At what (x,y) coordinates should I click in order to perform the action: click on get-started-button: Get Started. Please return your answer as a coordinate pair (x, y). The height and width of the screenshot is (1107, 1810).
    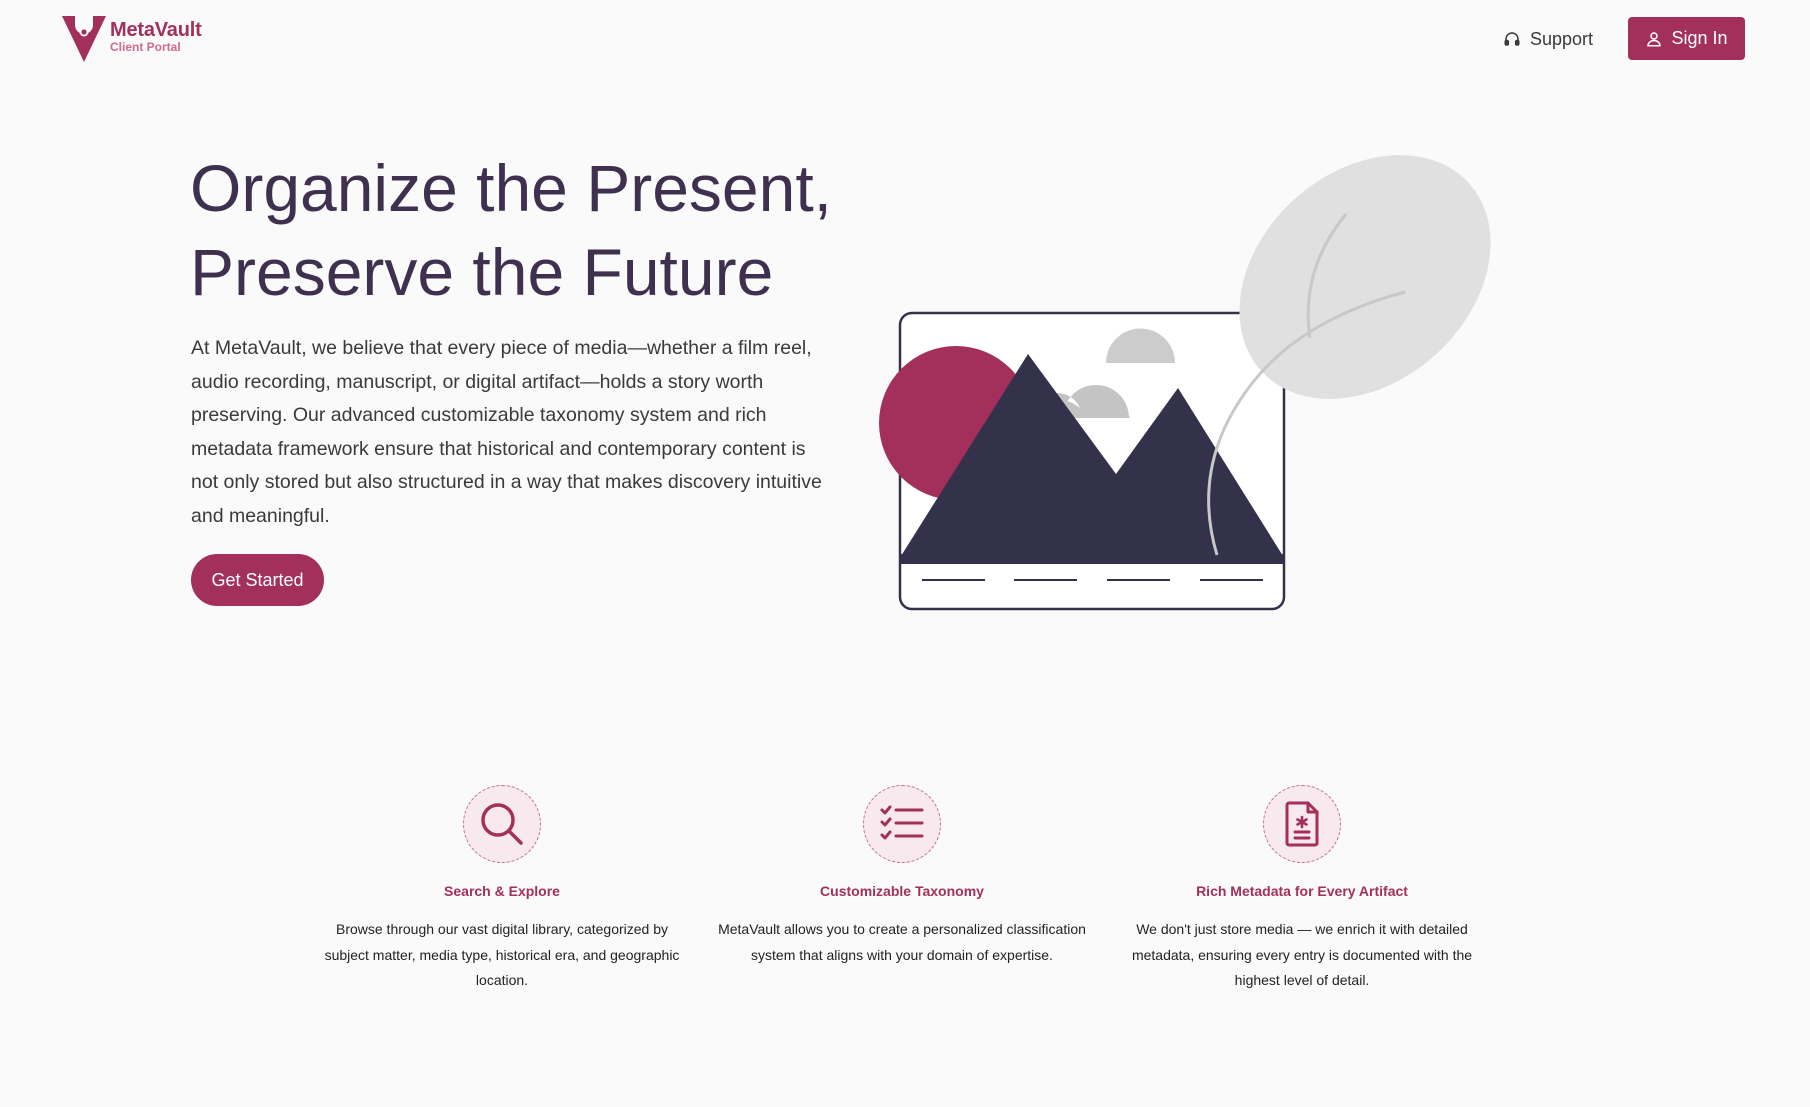
    Looking at the image, I should click on (257, 580).